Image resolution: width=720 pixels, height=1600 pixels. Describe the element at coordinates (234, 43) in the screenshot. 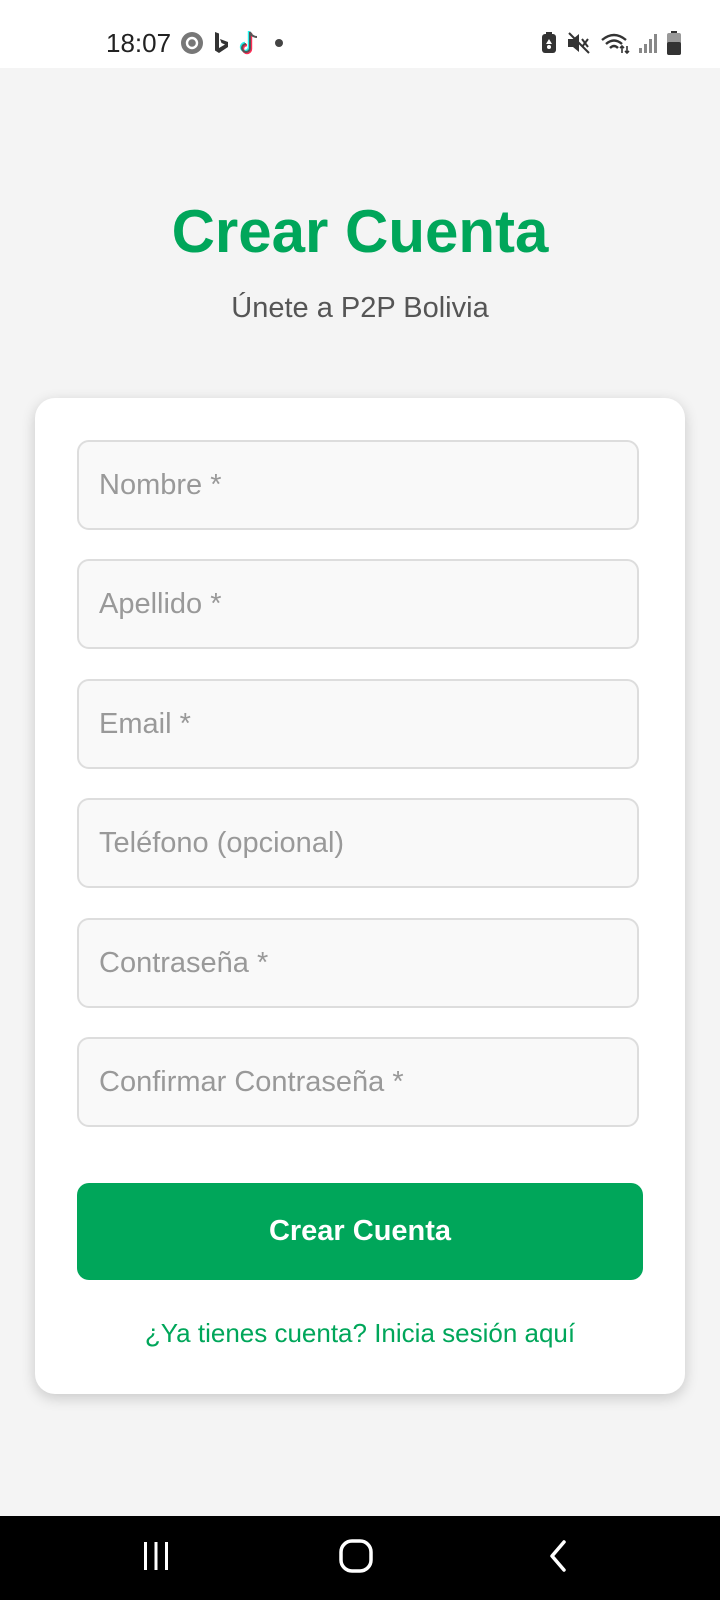

I see `status-notification-icons` at that location.